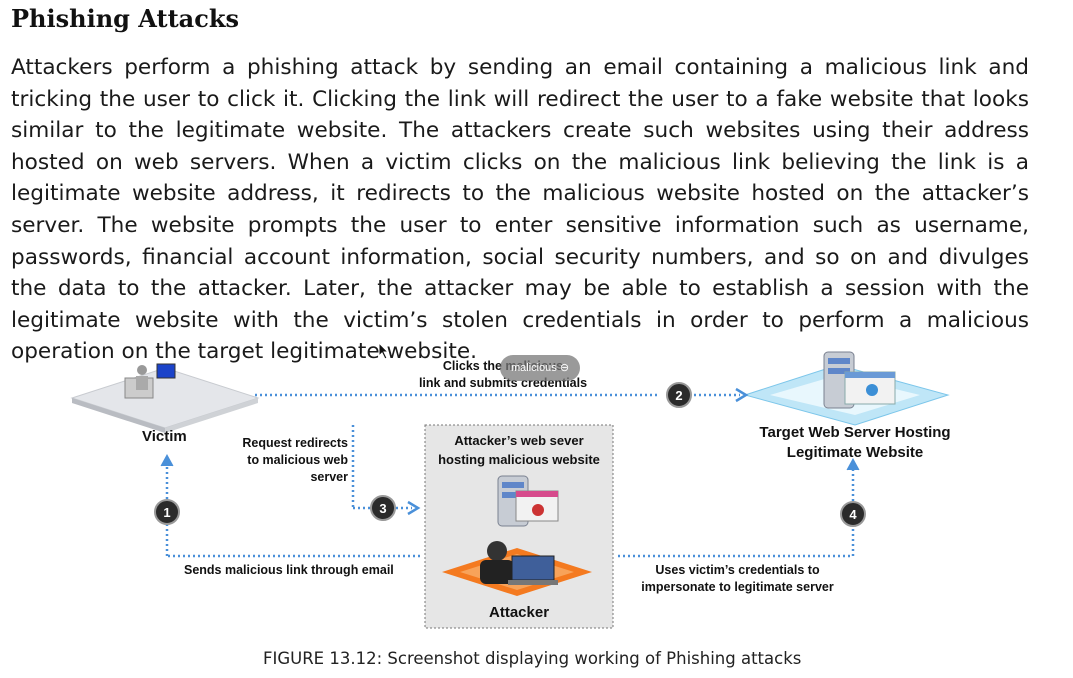  I want to click on target-label-line1: Target Web Server Hosting, so click(855, 432).